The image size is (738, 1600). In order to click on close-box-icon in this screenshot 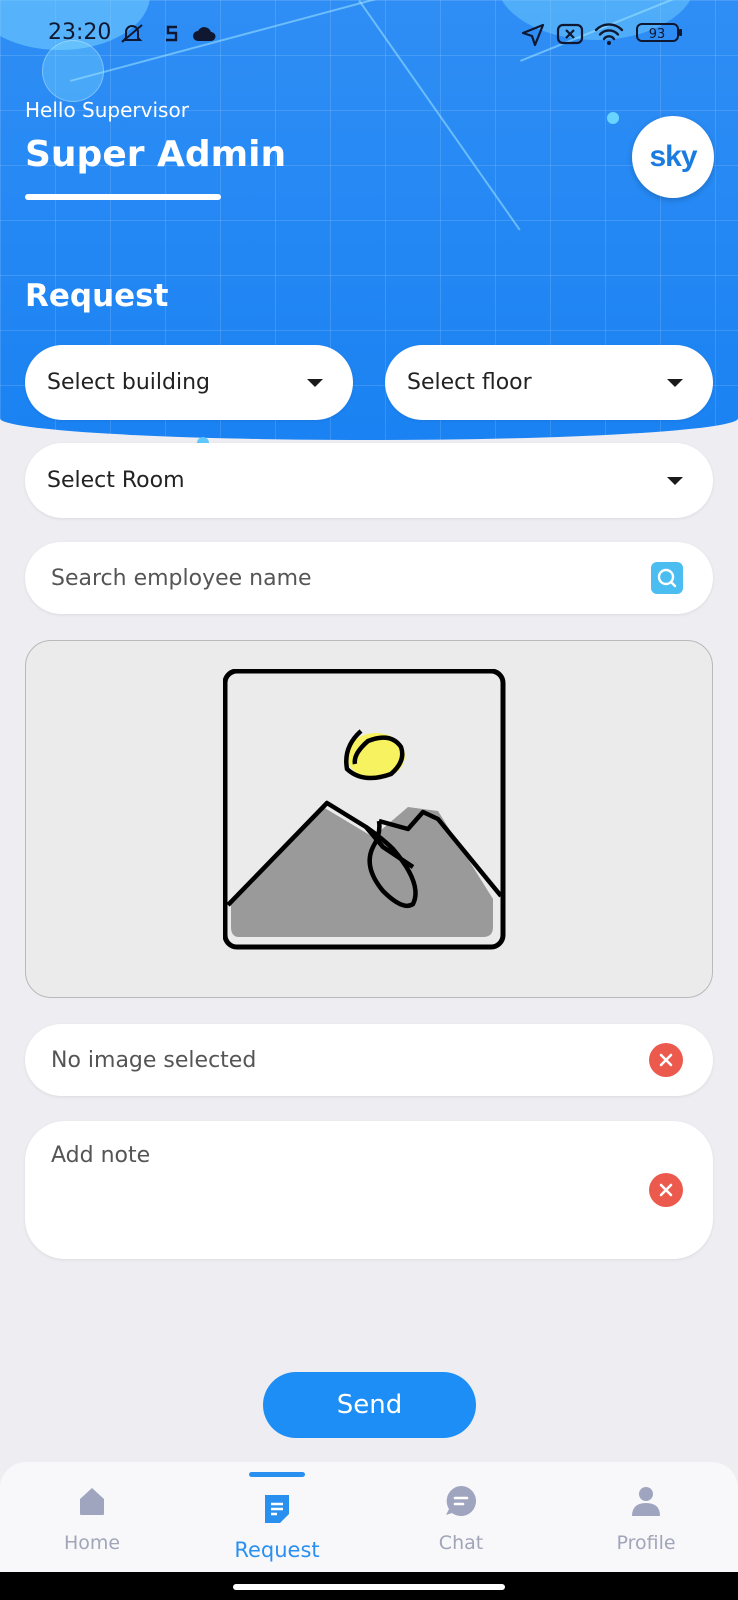, I will do `click(570, 36)`.